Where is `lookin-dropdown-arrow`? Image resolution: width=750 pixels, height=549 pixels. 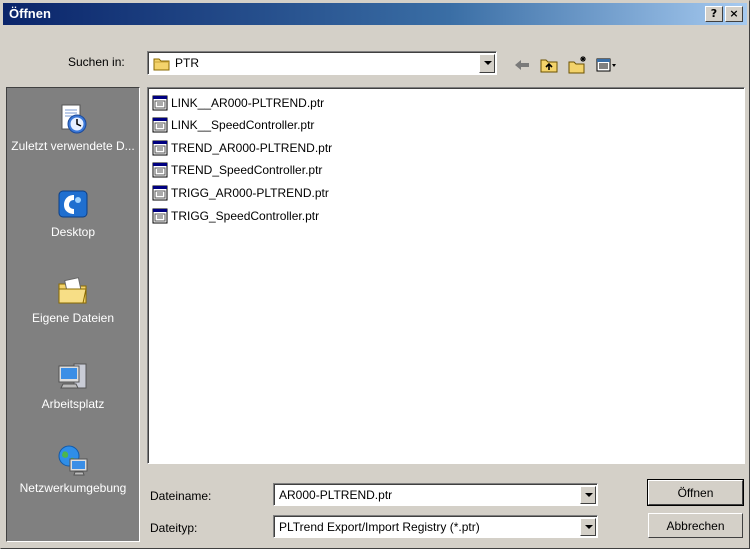 lookin-dropdown-arrow is located at coordinates (487, 63).